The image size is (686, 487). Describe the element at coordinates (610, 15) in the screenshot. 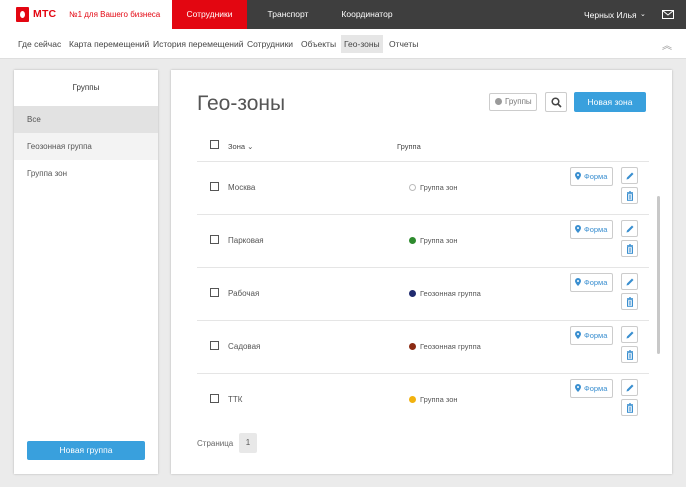

I see `user-menu: Черных Илья` at that location.